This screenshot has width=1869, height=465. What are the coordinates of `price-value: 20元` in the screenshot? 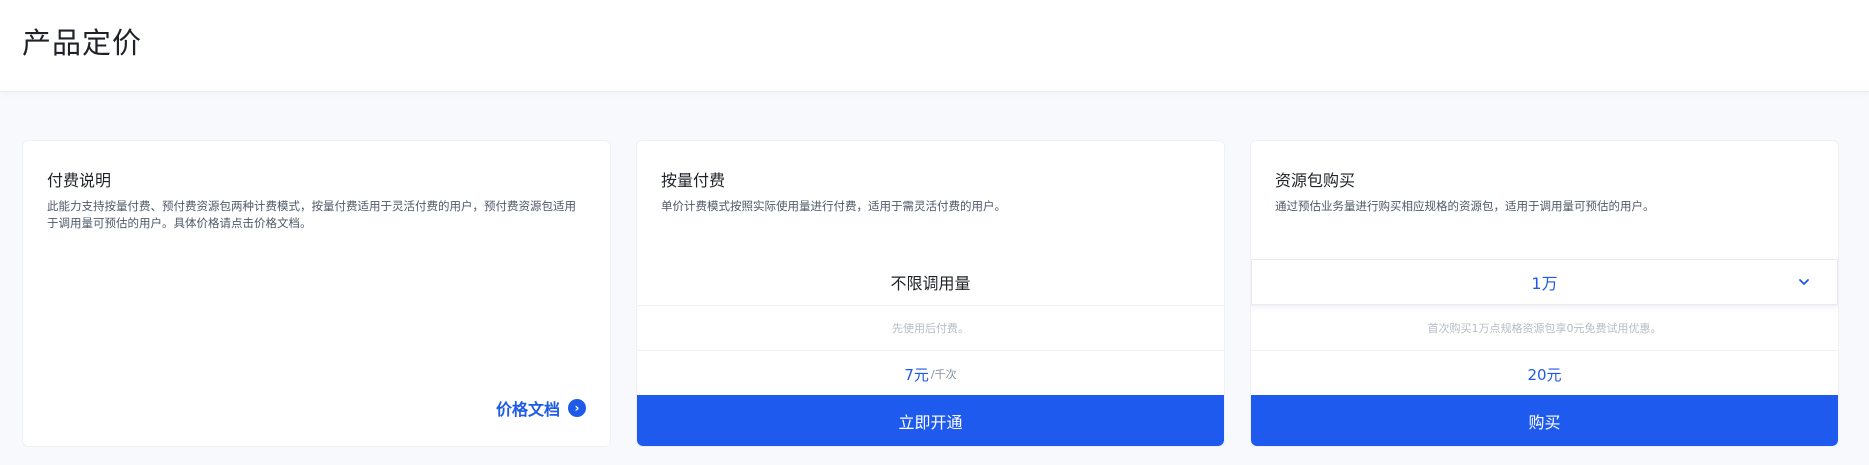 It's located at (1544, 374).